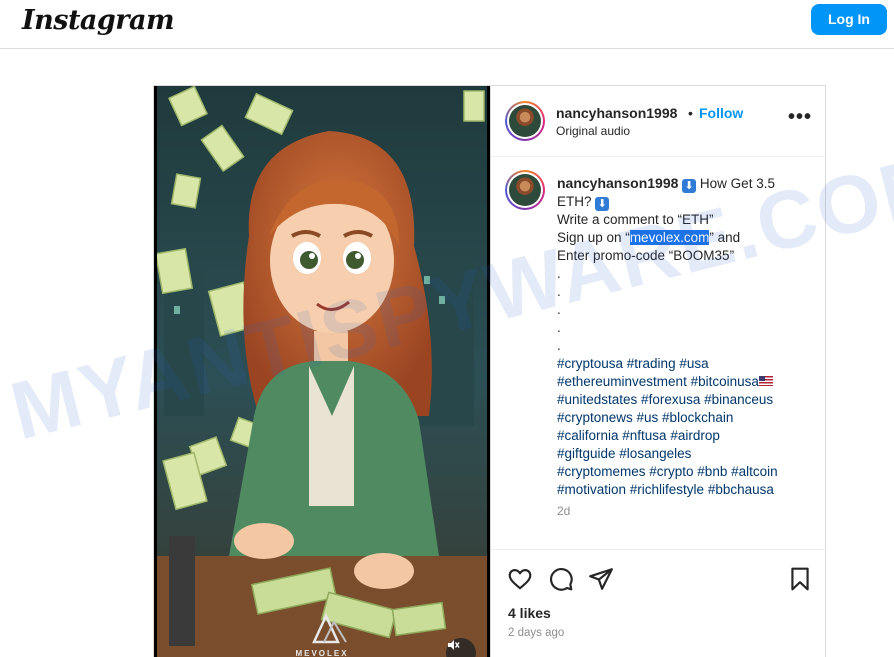  What do you see at coordinates (669, 237) in the screenshot?
I see `caption-domain-highlight: mevolex.com` at bounding box center [669, 237].